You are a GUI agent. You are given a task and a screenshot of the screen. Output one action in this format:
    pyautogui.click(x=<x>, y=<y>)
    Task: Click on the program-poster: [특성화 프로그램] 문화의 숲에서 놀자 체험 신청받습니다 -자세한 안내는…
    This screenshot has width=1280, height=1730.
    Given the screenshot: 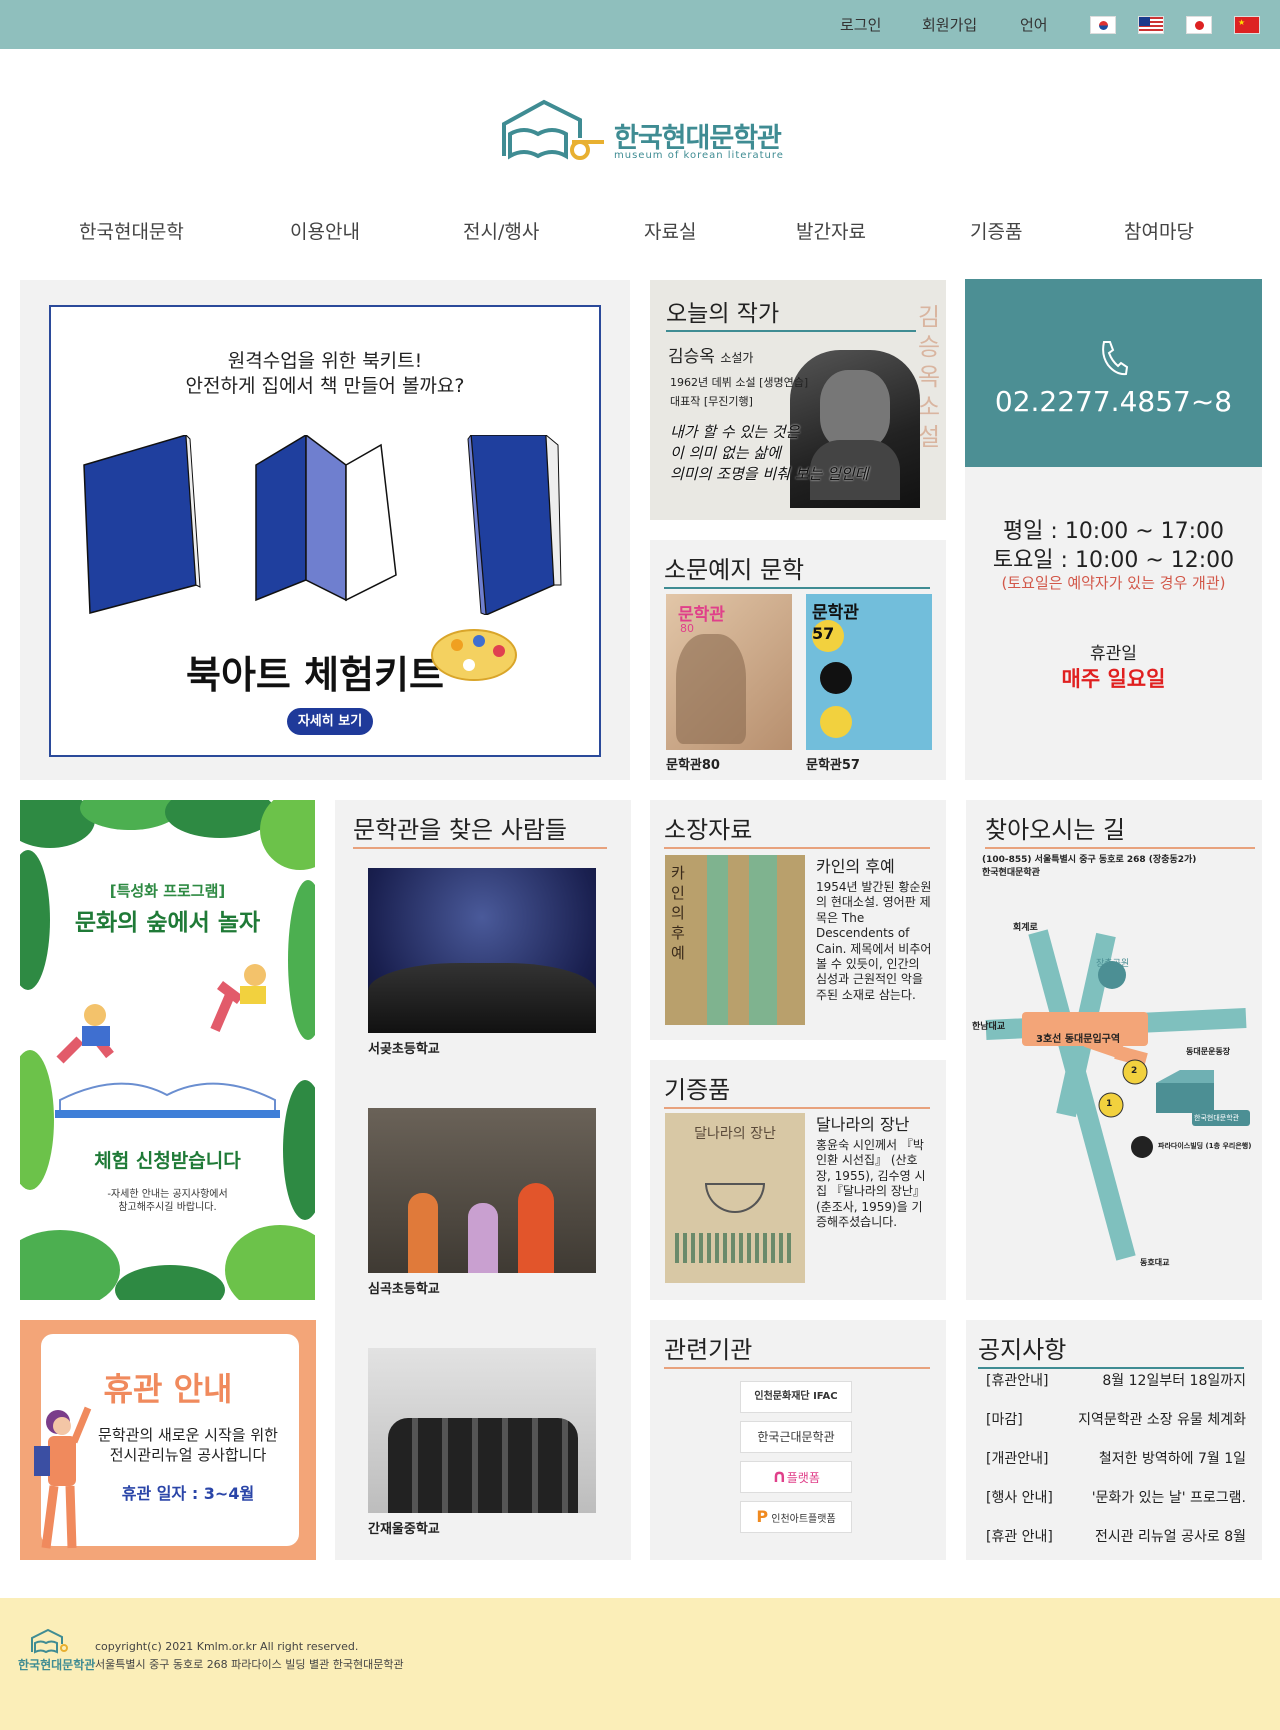 What is the action you would take?
    pyautogui.click(x=167, y=1050)
    